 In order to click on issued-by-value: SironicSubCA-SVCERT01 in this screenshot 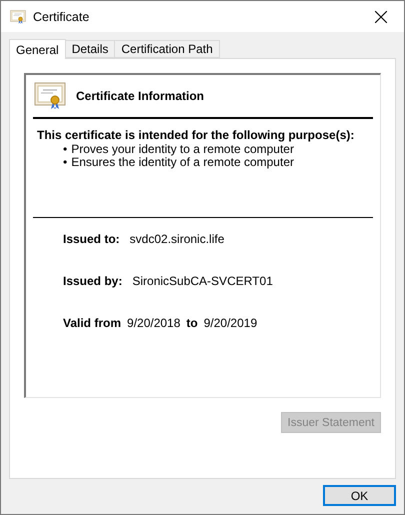, I will do `click(202, 281)`.